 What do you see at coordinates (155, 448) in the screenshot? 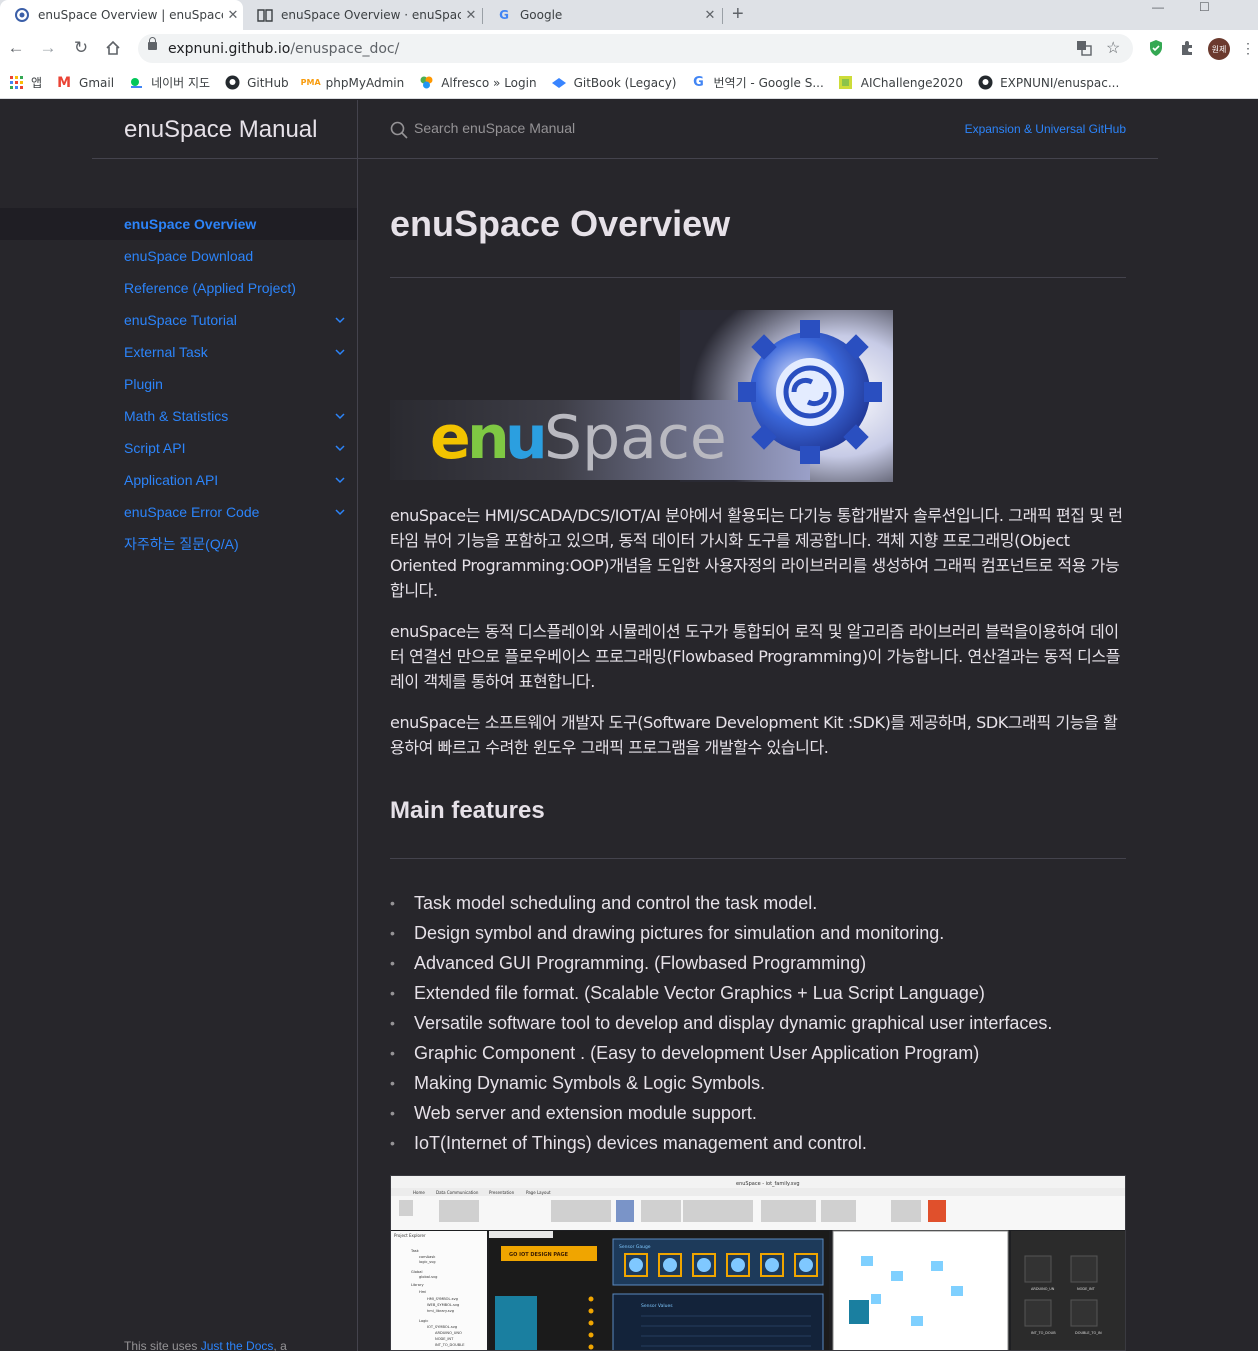
I see `nav-label: Script API` at bounding box center [155, 448].